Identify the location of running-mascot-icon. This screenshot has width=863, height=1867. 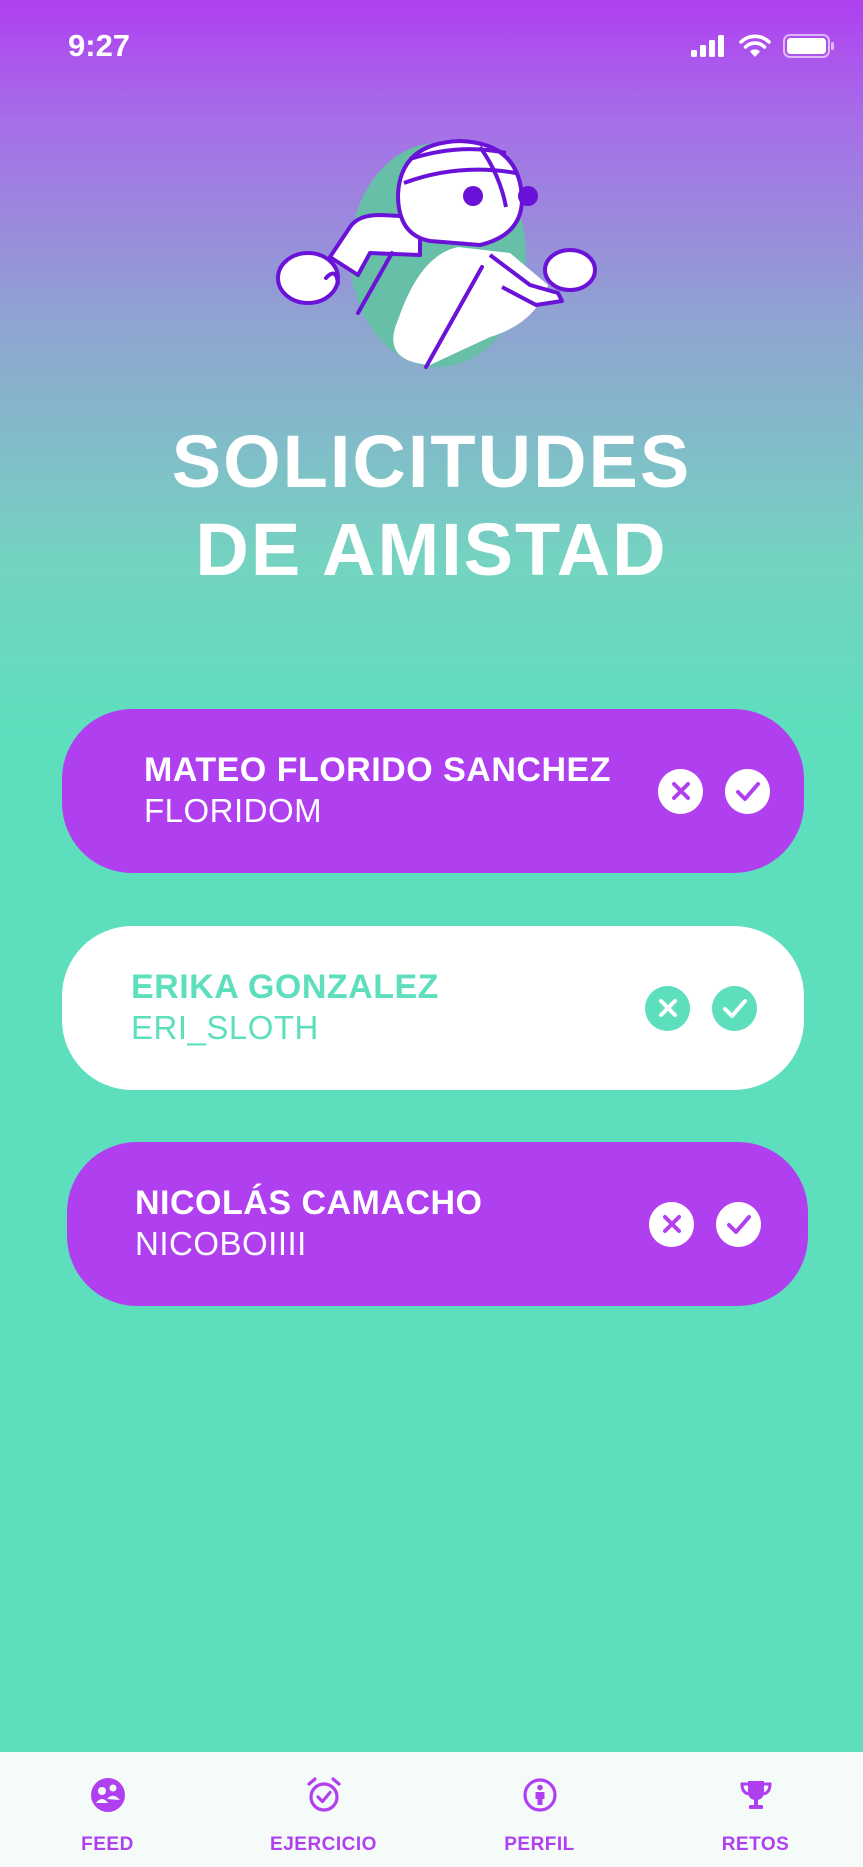
(436, 253).